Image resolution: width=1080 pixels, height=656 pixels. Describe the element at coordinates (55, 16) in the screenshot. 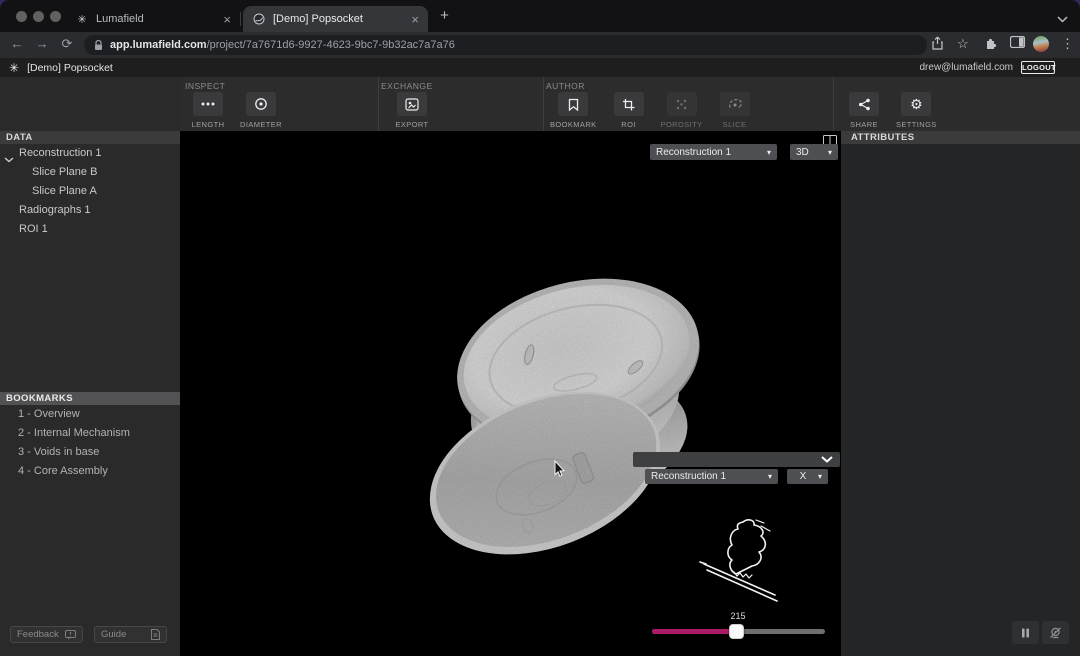

I see `window-zoom-button` at that location.